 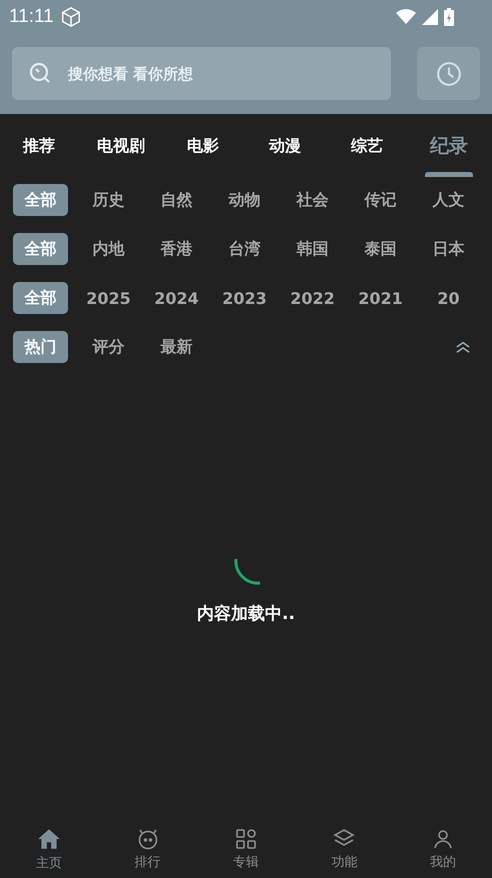 I want to click on filter-option: 动物, so click(x=244, y=200).